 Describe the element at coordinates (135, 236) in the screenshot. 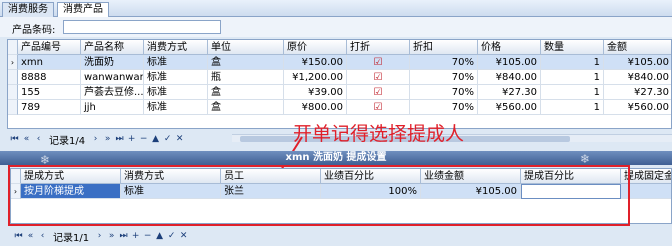

I see `add-icon: +` at that location.